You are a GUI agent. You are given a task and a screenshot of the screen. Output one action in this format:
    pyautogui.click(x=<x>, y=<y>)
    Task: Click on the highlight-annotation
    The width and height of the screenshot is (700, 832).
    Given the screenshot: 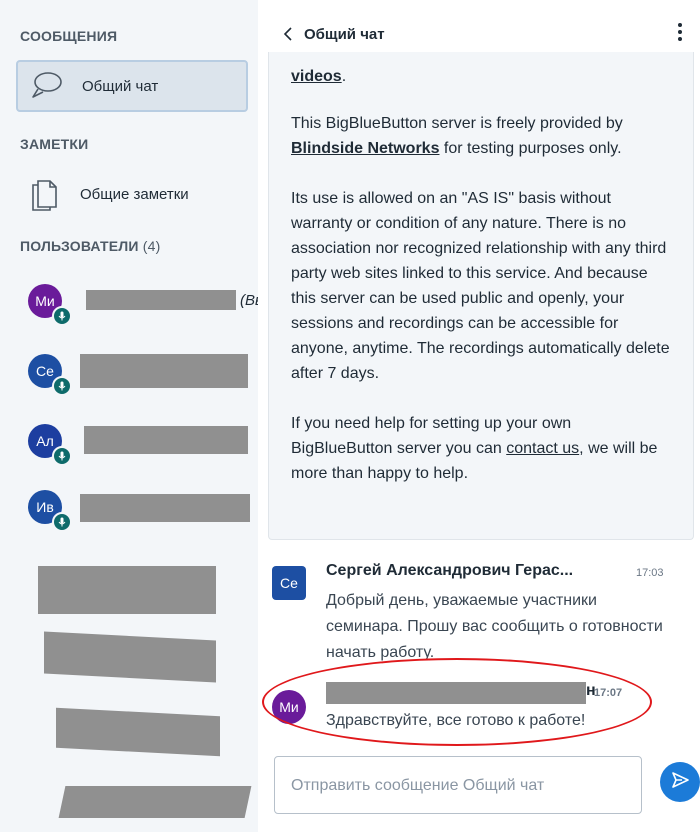 What is the action you would take?
    pyautogui.click(x=457, y=702)
    